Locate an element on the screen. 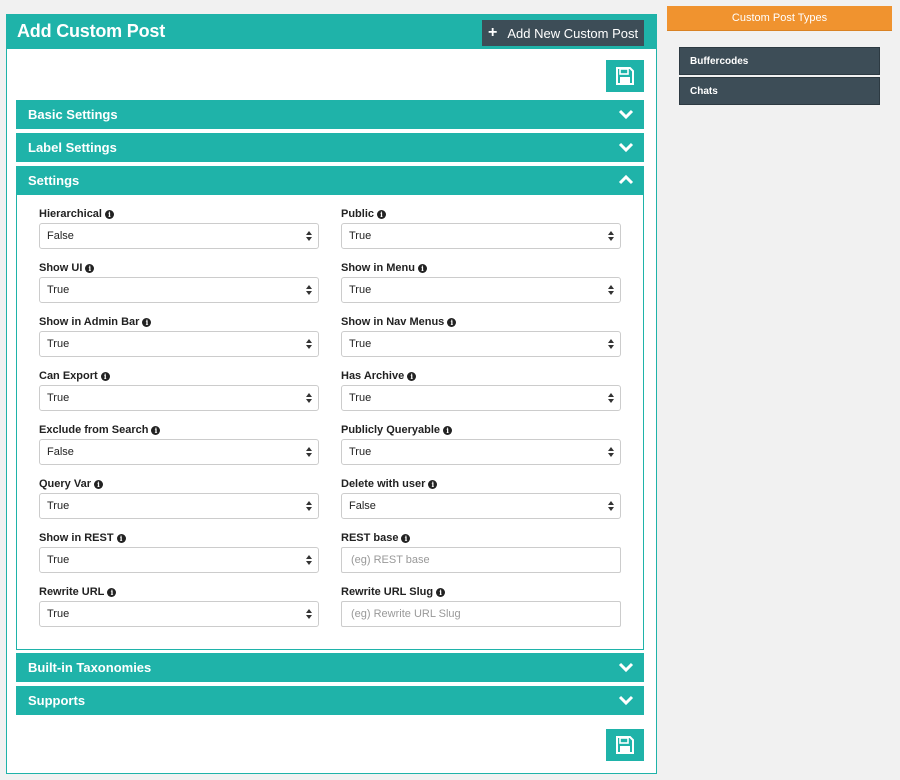  sidebar-item-buffercodes: Buffercodes is located at coordinates (779, 61).